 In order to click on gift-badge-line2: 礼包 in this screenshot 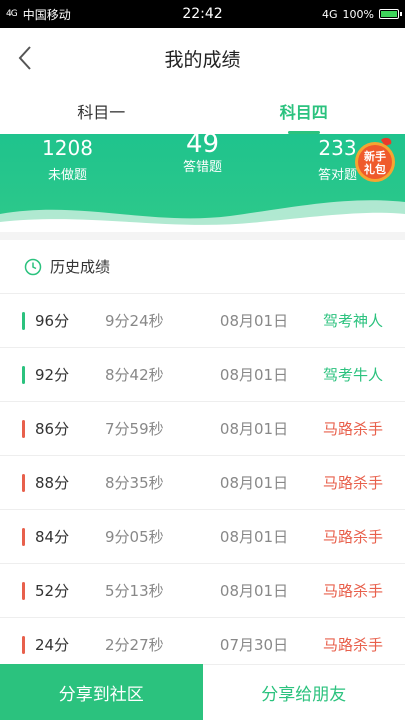, I will do `click(375, 169)`.